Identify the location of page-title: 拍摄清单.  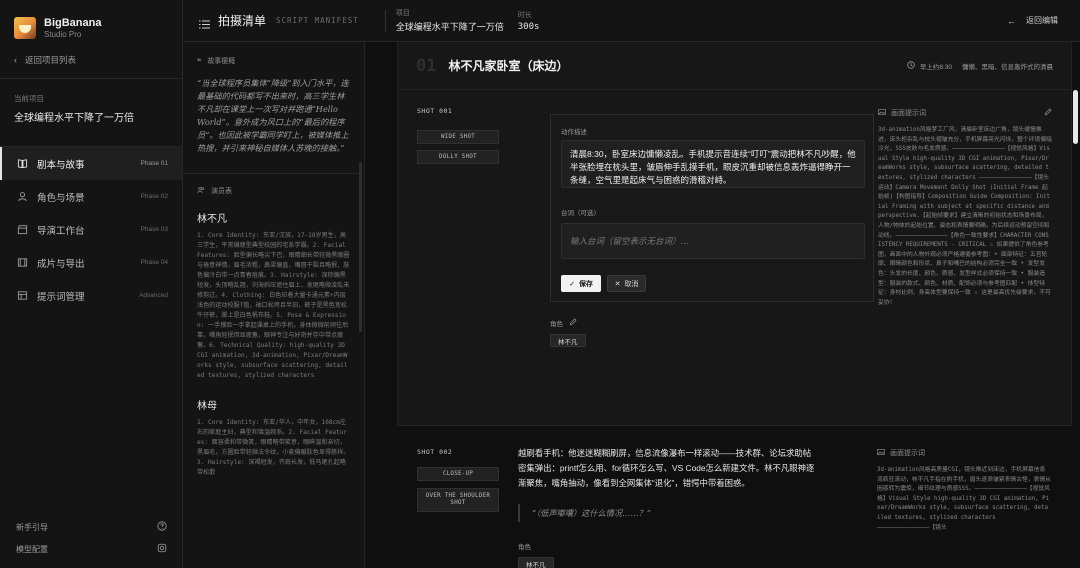
(242, 21).